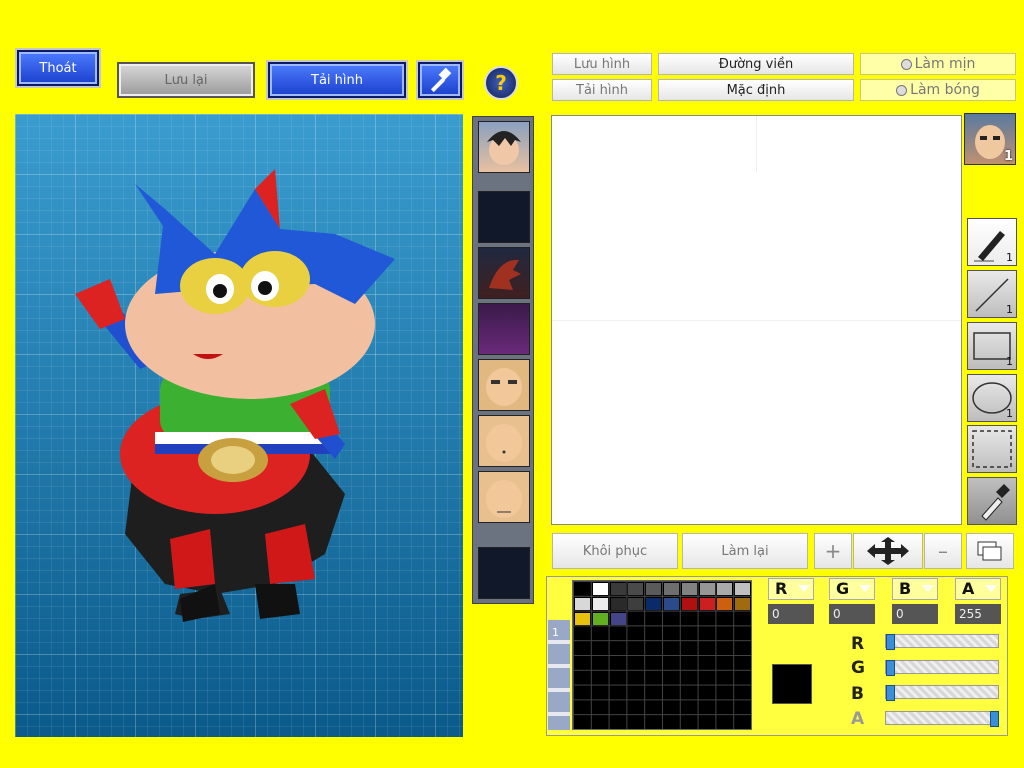  I want to click on hammer-button, so click(440, 80).